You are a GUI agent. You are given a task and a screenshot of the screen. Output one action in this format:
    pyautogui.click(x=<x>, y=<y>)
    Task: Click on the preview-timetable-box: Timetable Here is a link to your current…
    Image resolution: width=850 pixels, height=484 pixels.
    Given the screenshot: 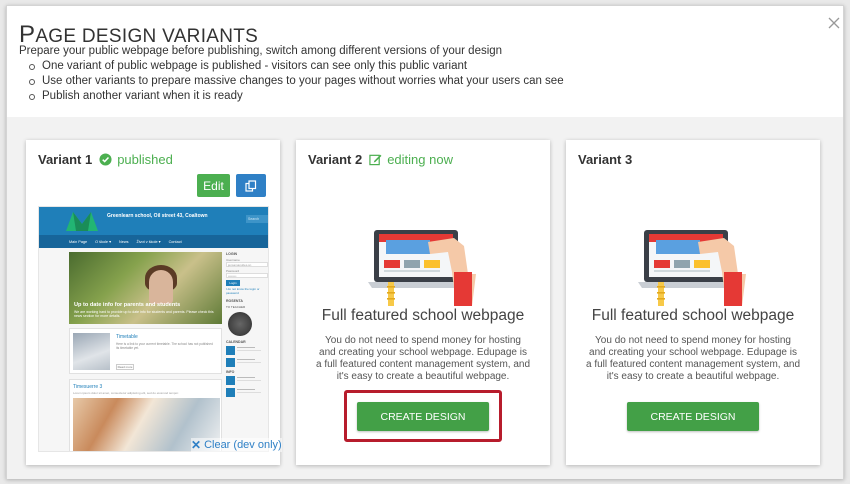 What is the action you would take?
    pyautogui.click(x=145, y=351)
    